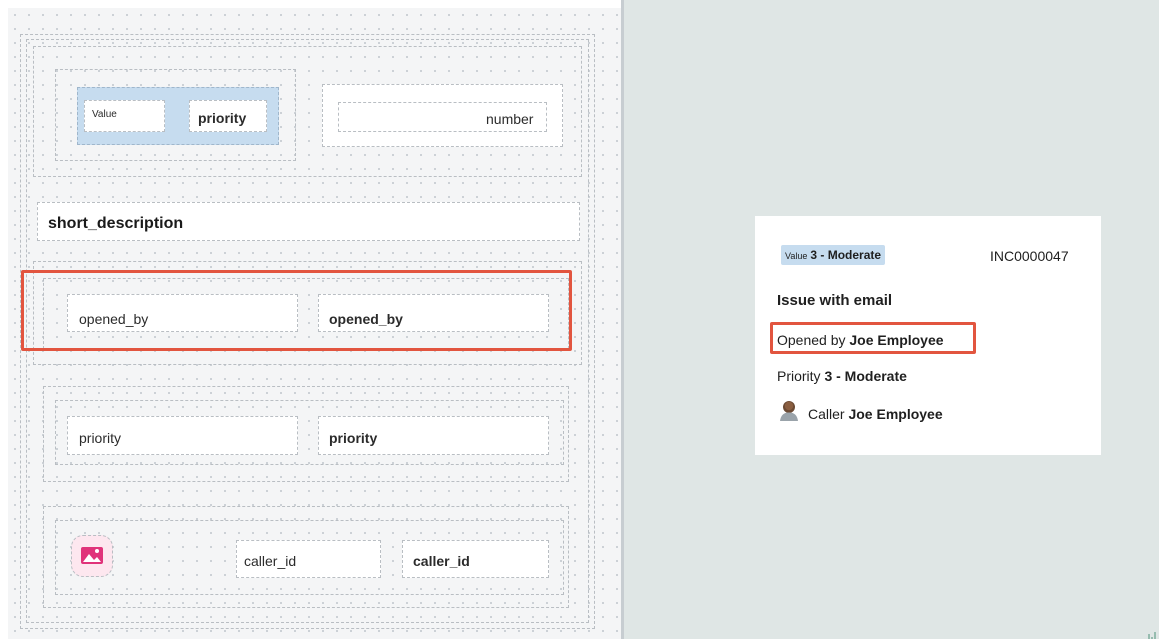 The width and height of the screenshot is (1159, 639). What do you see at coordinates (835, 300) in the screenshot?
I see `record-title: Issue with email` at bounding box center [835, 300].